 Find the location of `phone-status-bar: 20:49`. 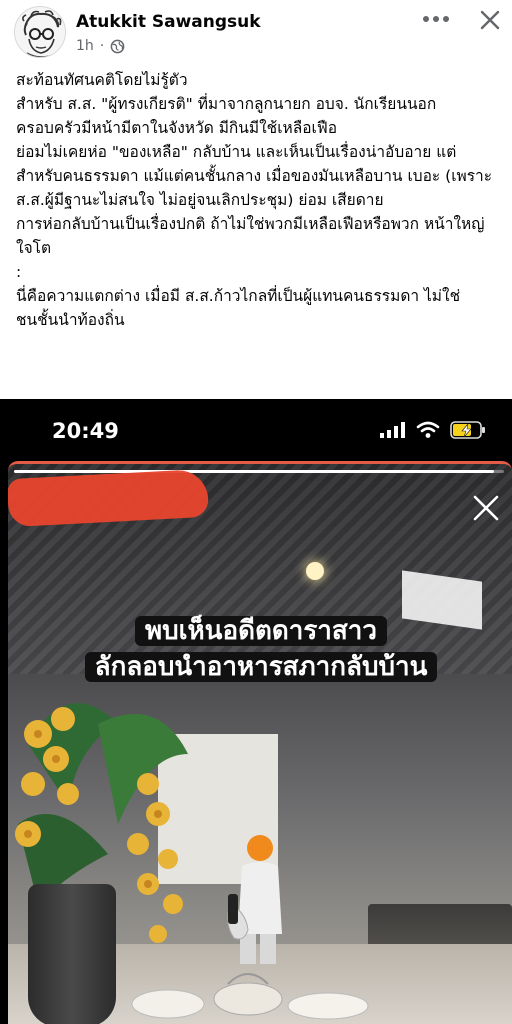

phone-status-bar: 20:49 is located at coordinates (256, 430).